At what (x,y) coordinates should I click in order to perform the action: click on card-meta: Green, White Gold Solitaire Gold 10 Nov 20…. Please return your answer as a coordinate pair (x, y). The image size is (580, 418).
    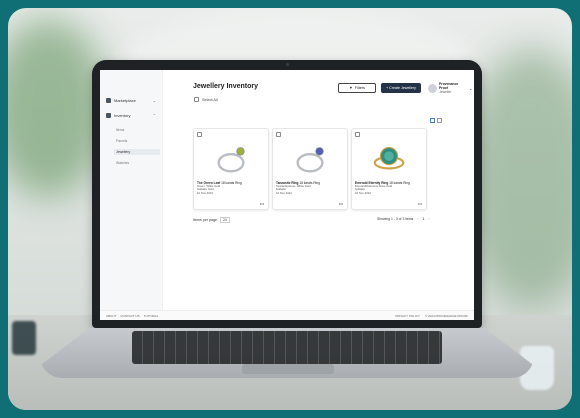
    Looking at the image, I should click on (209, 189).